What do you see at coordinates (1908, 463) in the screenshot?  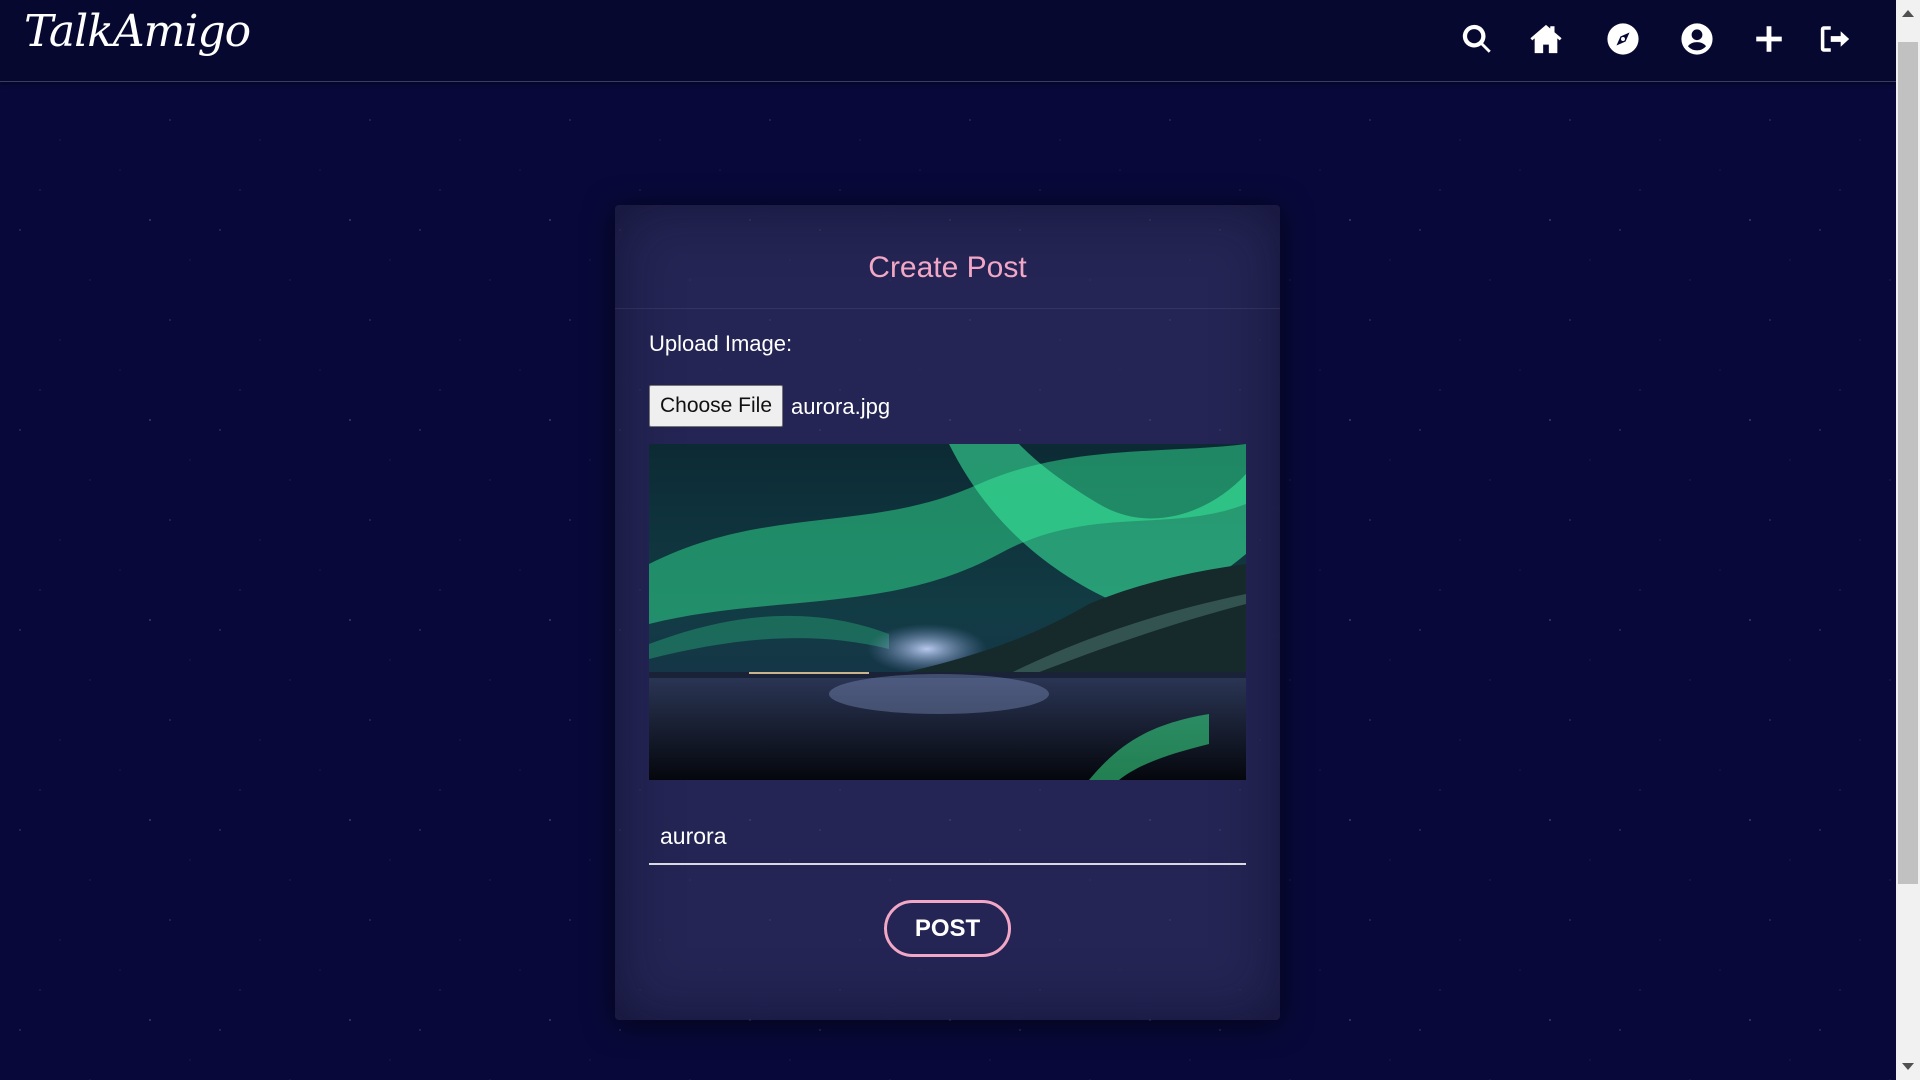 I see `scrollbar-thumb` at bounding box center [1908, 463].